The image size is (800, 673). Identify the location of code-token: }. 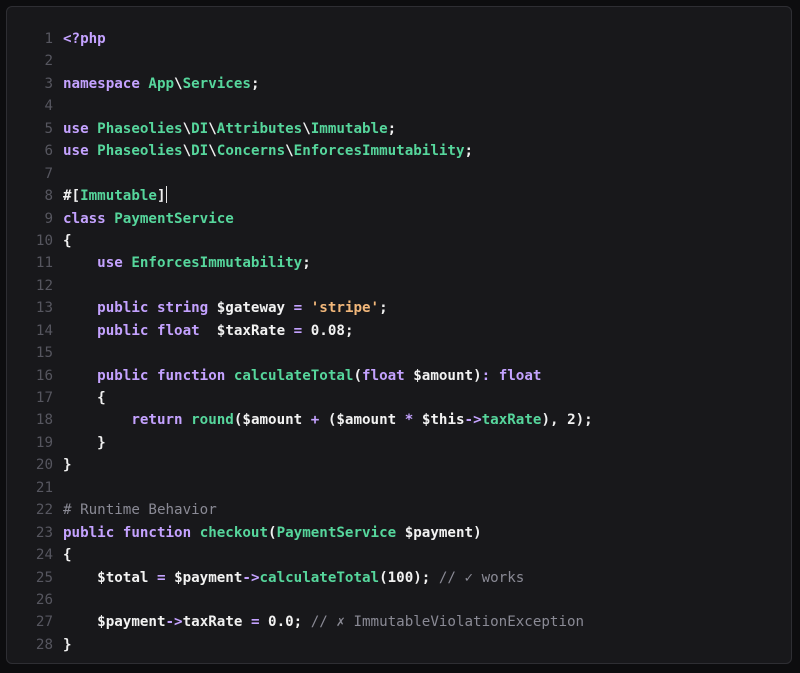
(84, 442).